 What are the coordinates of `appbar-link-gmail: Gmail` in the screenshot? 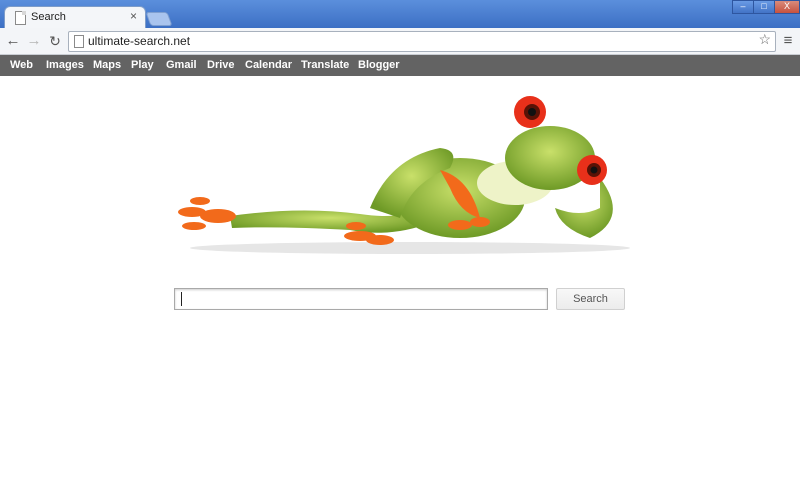 It's located at (181, 65).